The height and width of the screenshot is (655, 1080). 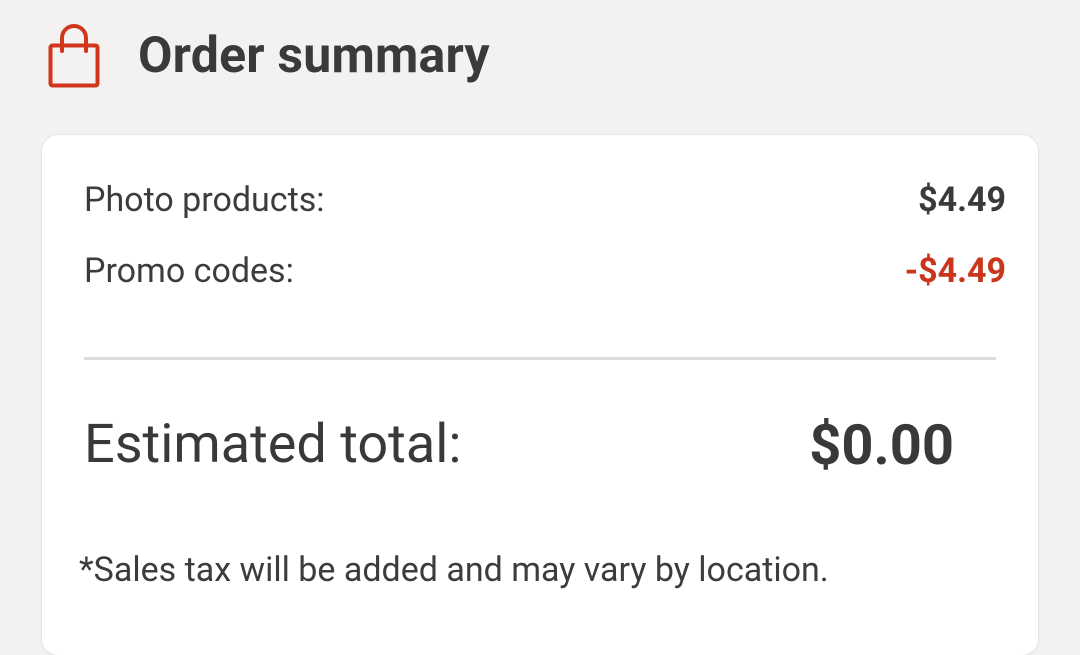 What do you see at coordinates (314, 56) in the screenshot?
I see `page-title: Order summary` at bounding box center [314, 56].